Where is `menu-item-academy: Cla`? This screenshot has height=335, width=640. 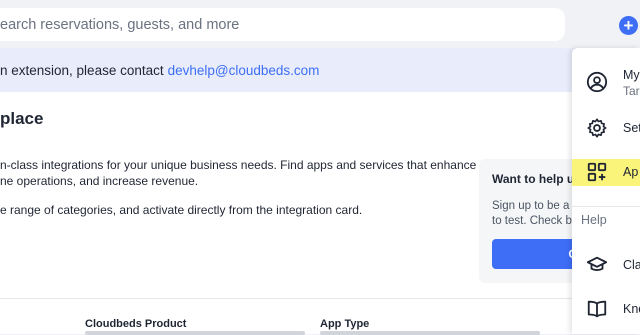
menu-item-academy: Cla is located at coordinates (606, 266).